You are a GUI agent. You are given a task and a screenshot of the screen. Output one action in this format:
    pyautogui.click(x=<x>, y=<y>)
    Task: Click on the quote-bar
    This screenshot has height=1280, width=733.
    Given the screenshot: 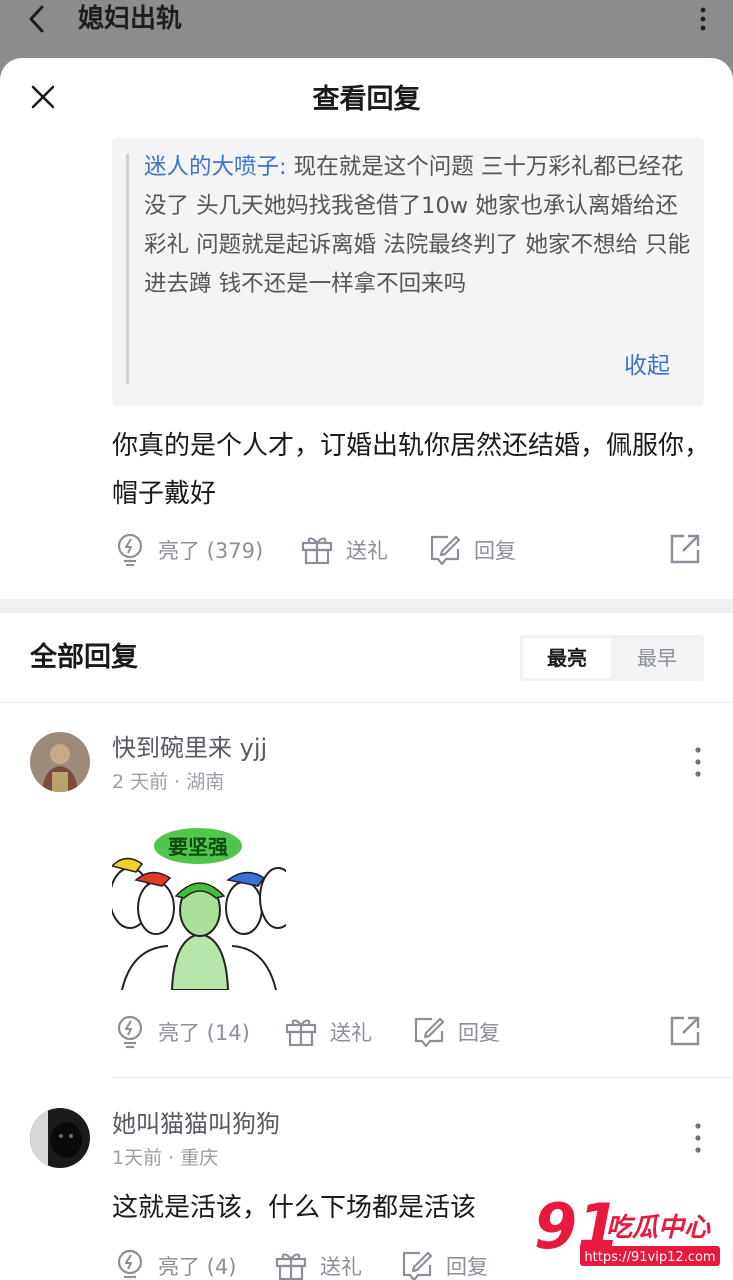 What is the action you would take?
    pyautogui.click(x=127, y=269)
    